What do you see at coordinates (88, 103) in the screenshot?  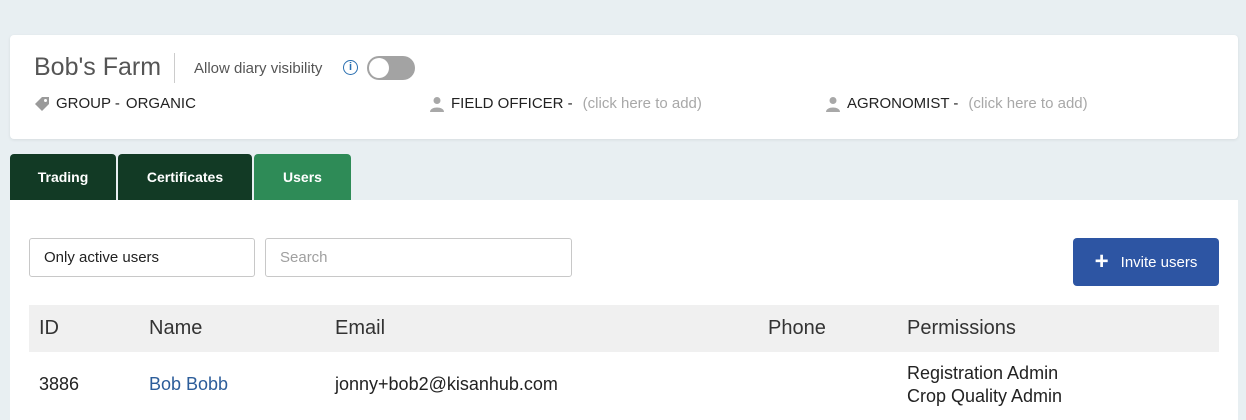 I see `group-label: GROUP -` at bounding box center [88, 103].